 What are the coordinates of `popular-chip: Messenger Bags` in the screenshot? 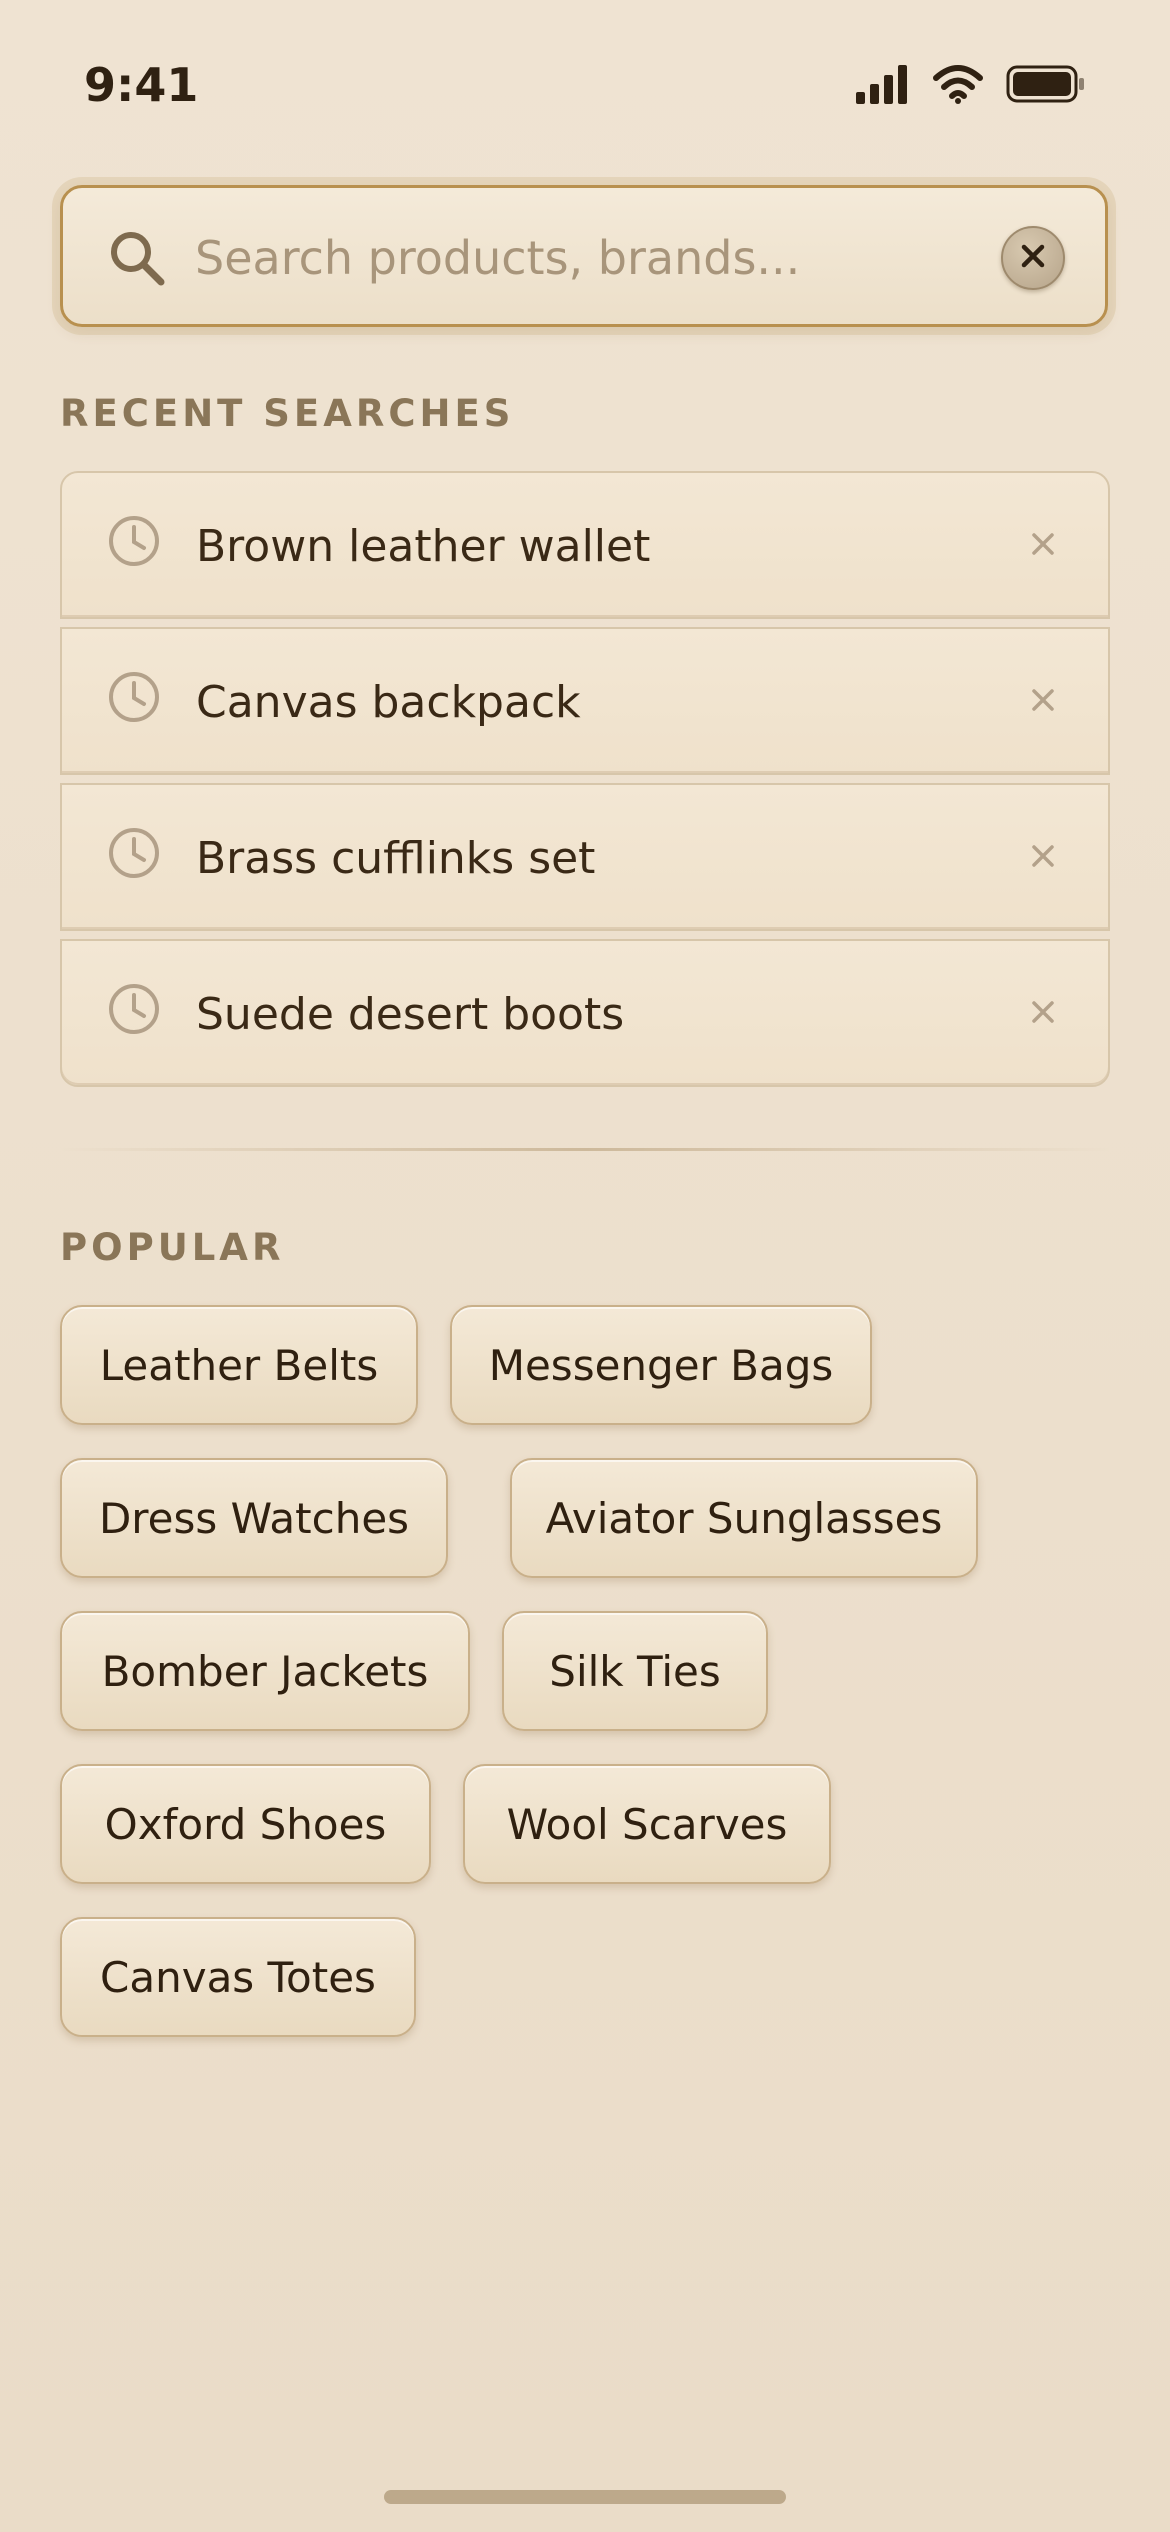 It's located at (661, 1365).